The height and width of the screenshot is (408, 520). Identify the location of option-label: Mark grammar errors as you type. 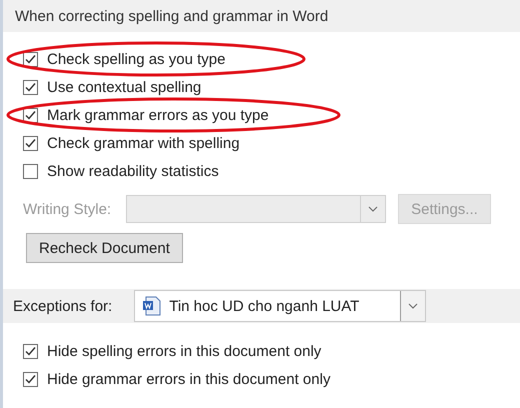
(158, 115).